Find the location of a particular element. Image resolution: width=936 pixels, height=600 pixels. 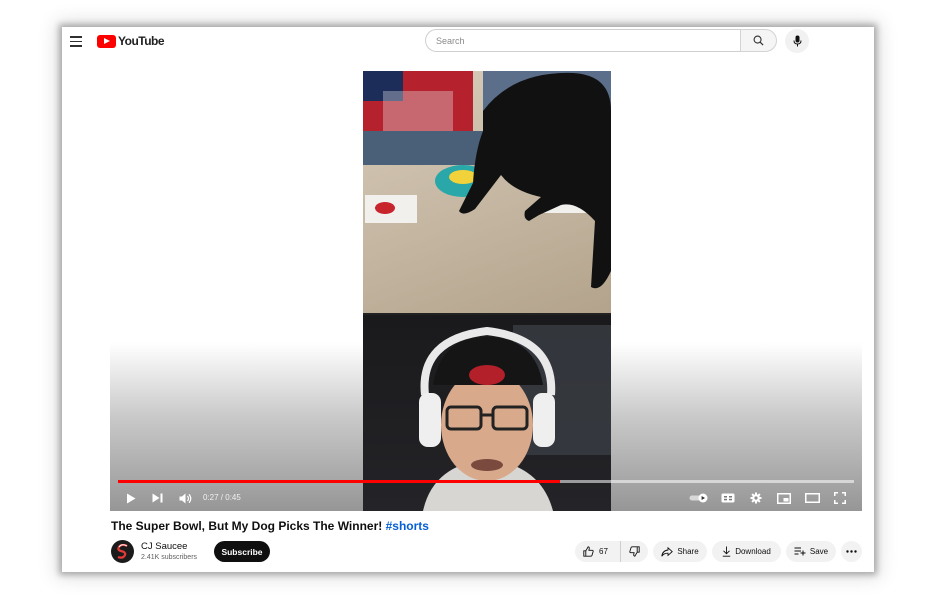

settings-icon is located at coordinates (756, 498).